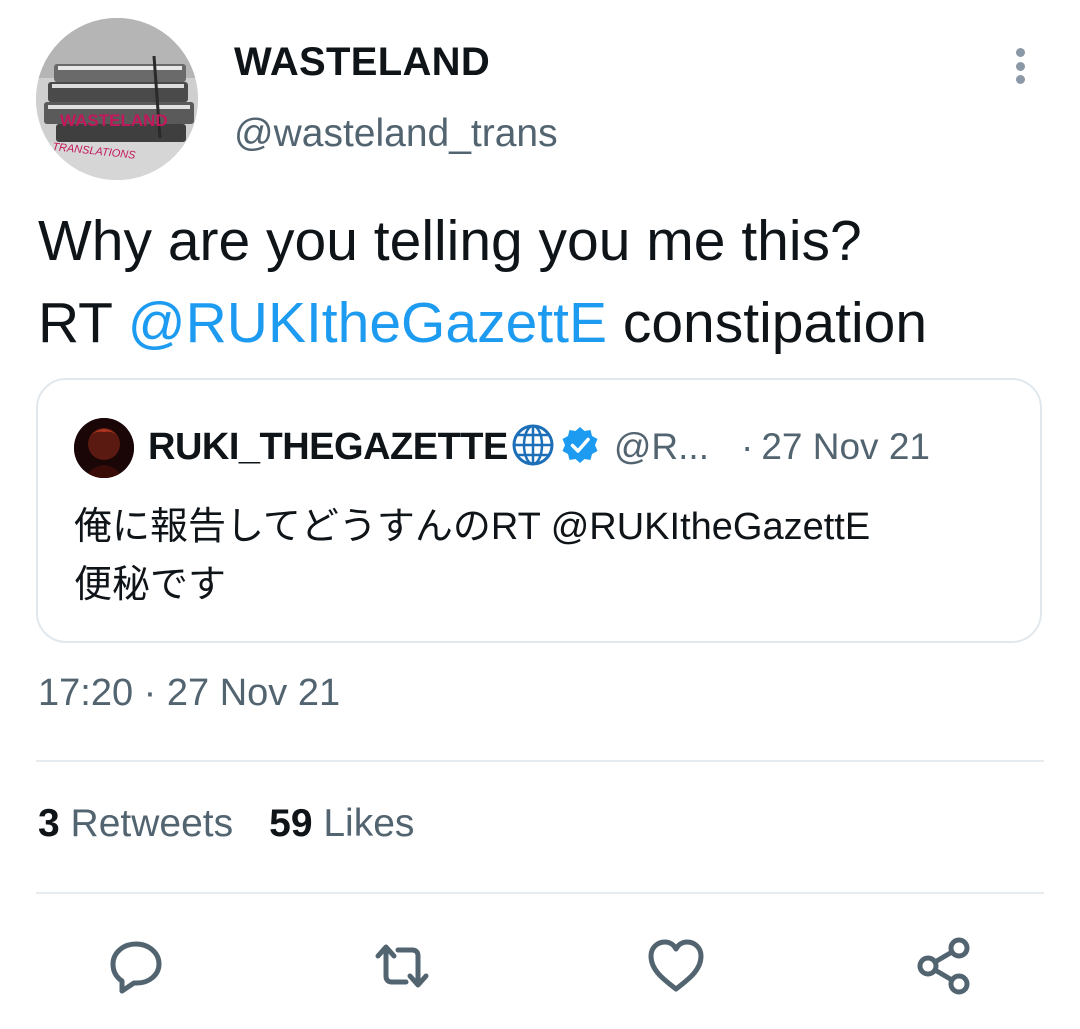 The width and height of the screenshot is (1080, 1029). What do you see at coordinates (472, 527) in the screenshot?
I see `quoted-text-line1: 俺に報告してどうすんのRT @RUKItheGazettE` at bounding box center [472, 527].